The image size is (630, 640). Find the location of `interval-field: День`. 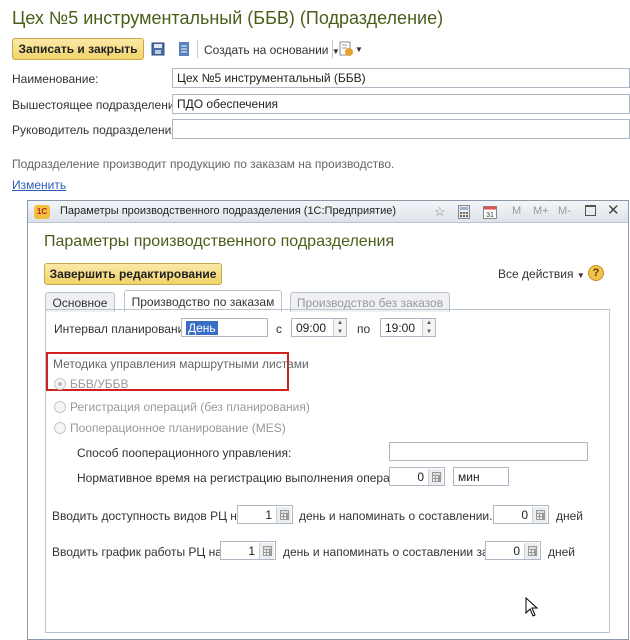

interval-field: День is located at coordinates (224, 327).